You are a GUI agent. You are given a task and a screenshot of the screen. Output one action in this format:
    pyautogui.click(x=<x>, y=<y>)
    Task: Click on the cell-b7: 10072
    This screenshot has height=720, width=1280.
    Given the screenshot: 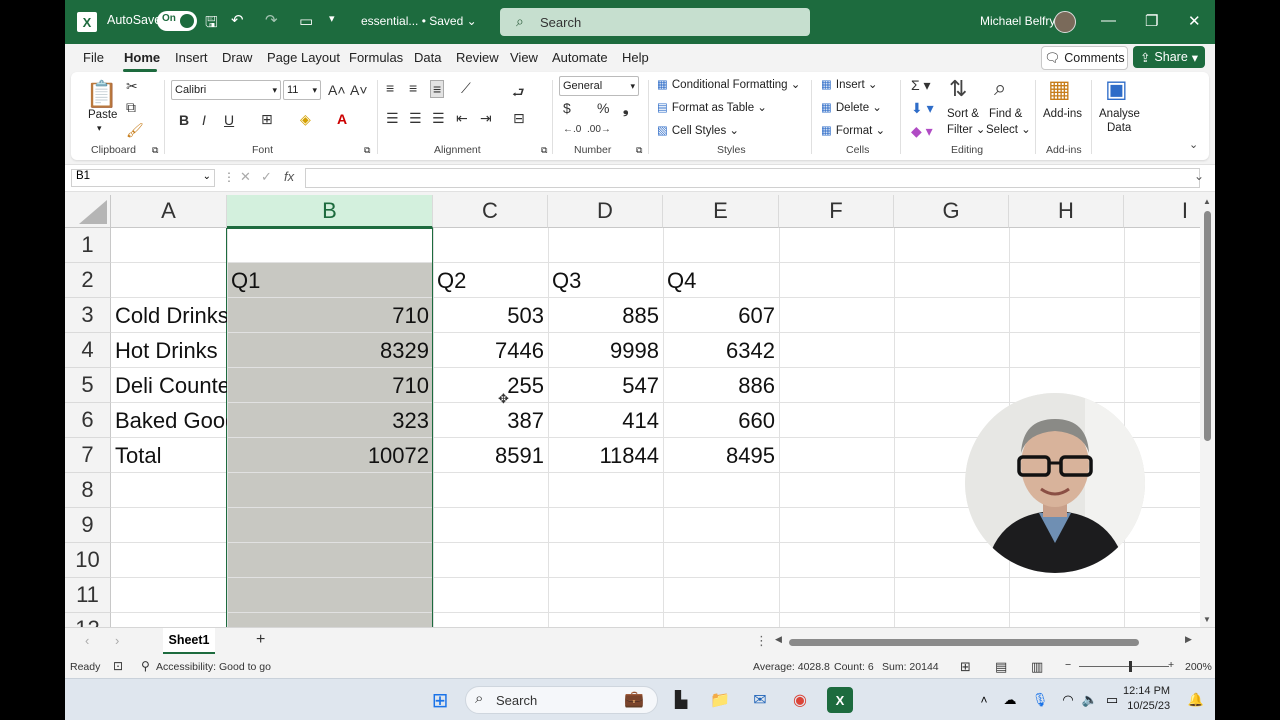 What is the action you would take?
    pyautogui.click(x=330, y=455)
    